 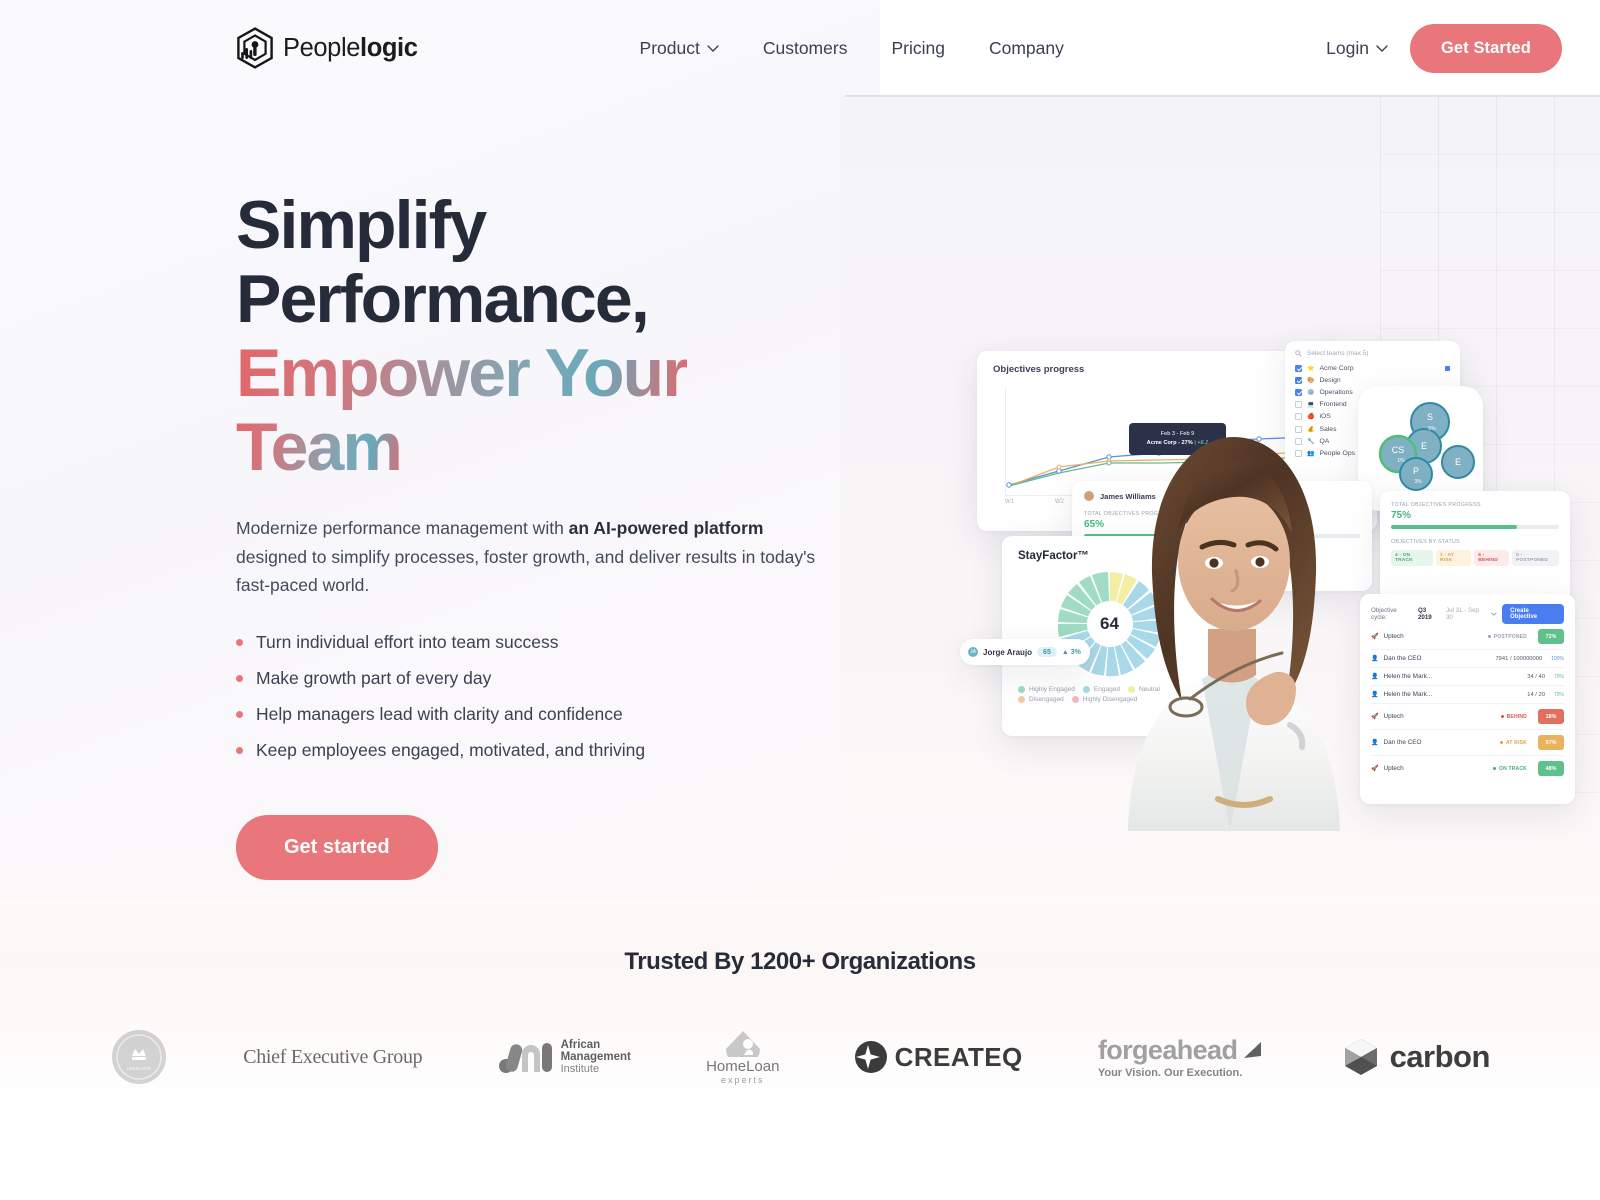 I want to click on primary-navigation: Product Customers Pricing Company, so click(x=852, y=48).